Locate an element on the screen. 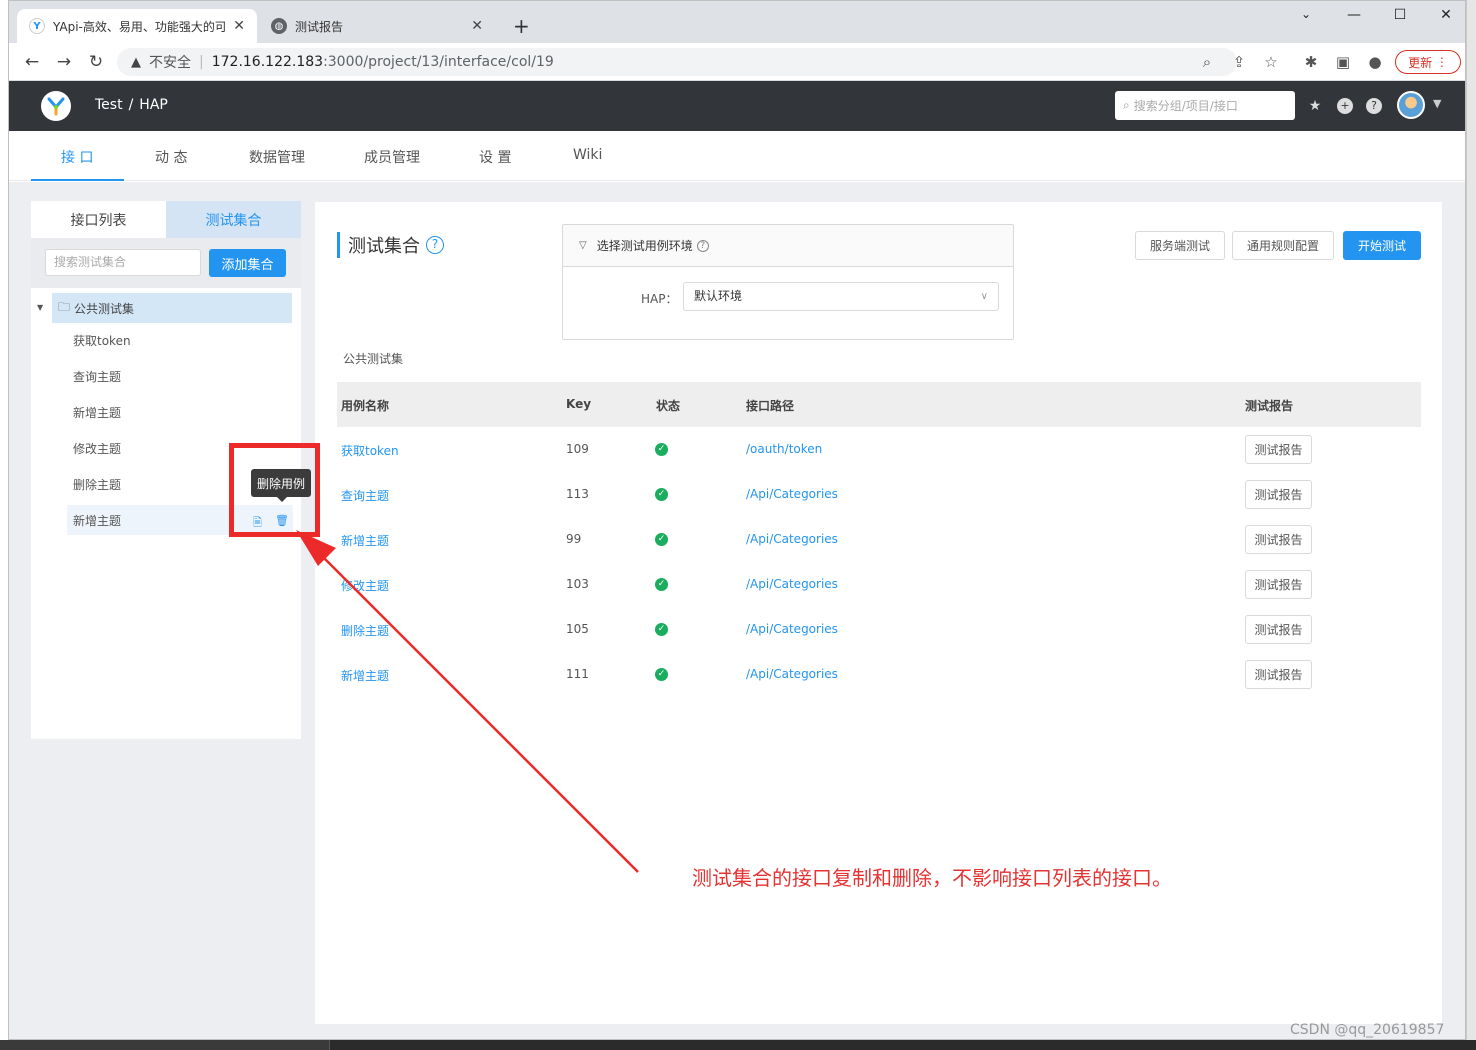  folder-icon: 🗀 is located at coordinates (64, 306).